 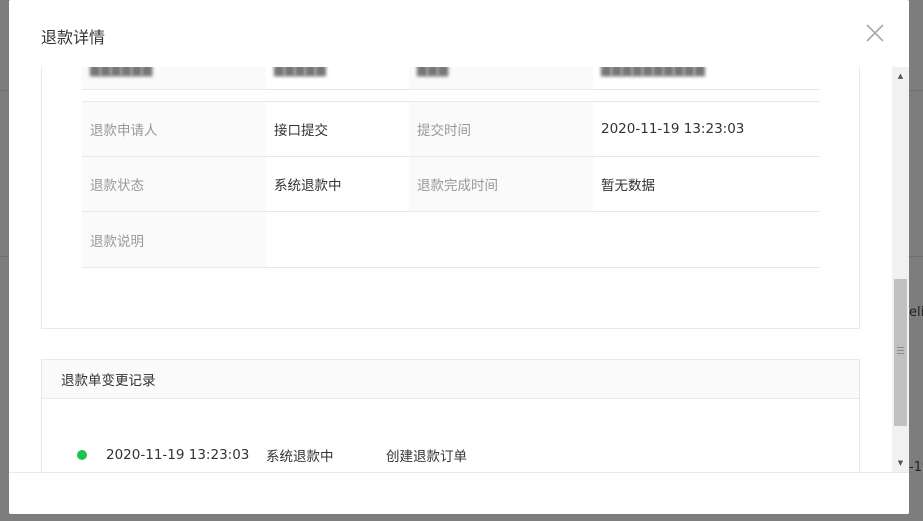 I want to click on scroll-down-icon: ▼, so click(x=900, y=463).